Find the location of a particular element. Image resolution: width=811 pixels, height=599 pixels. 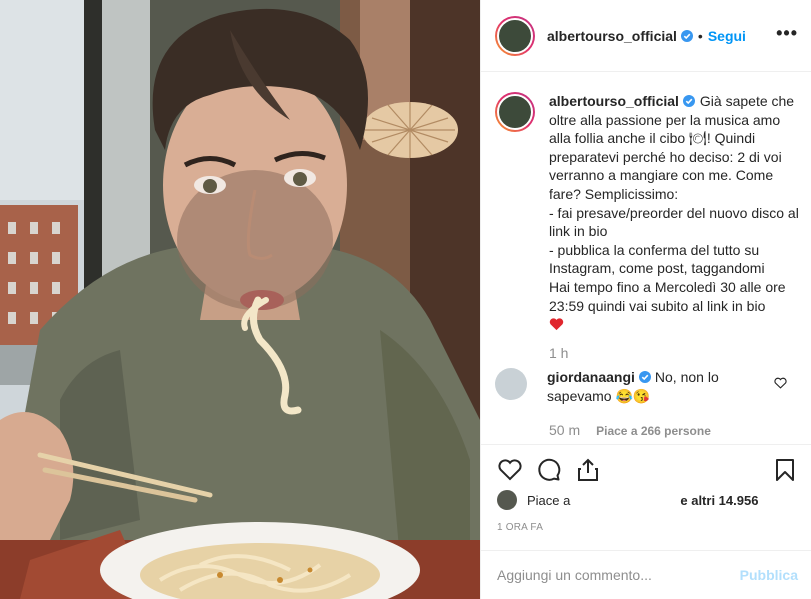

bookmark-icon is located at coordinates (785, 470).